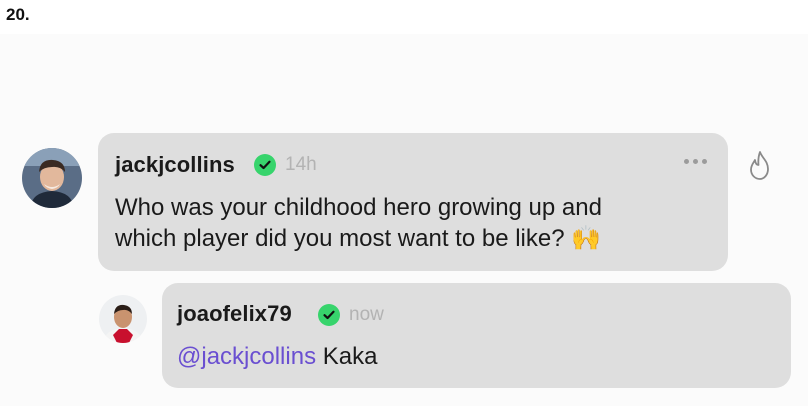  Describe the element at coordinates (347, 356) in the screenshot. I see `reply-body: Kaka` at that location.